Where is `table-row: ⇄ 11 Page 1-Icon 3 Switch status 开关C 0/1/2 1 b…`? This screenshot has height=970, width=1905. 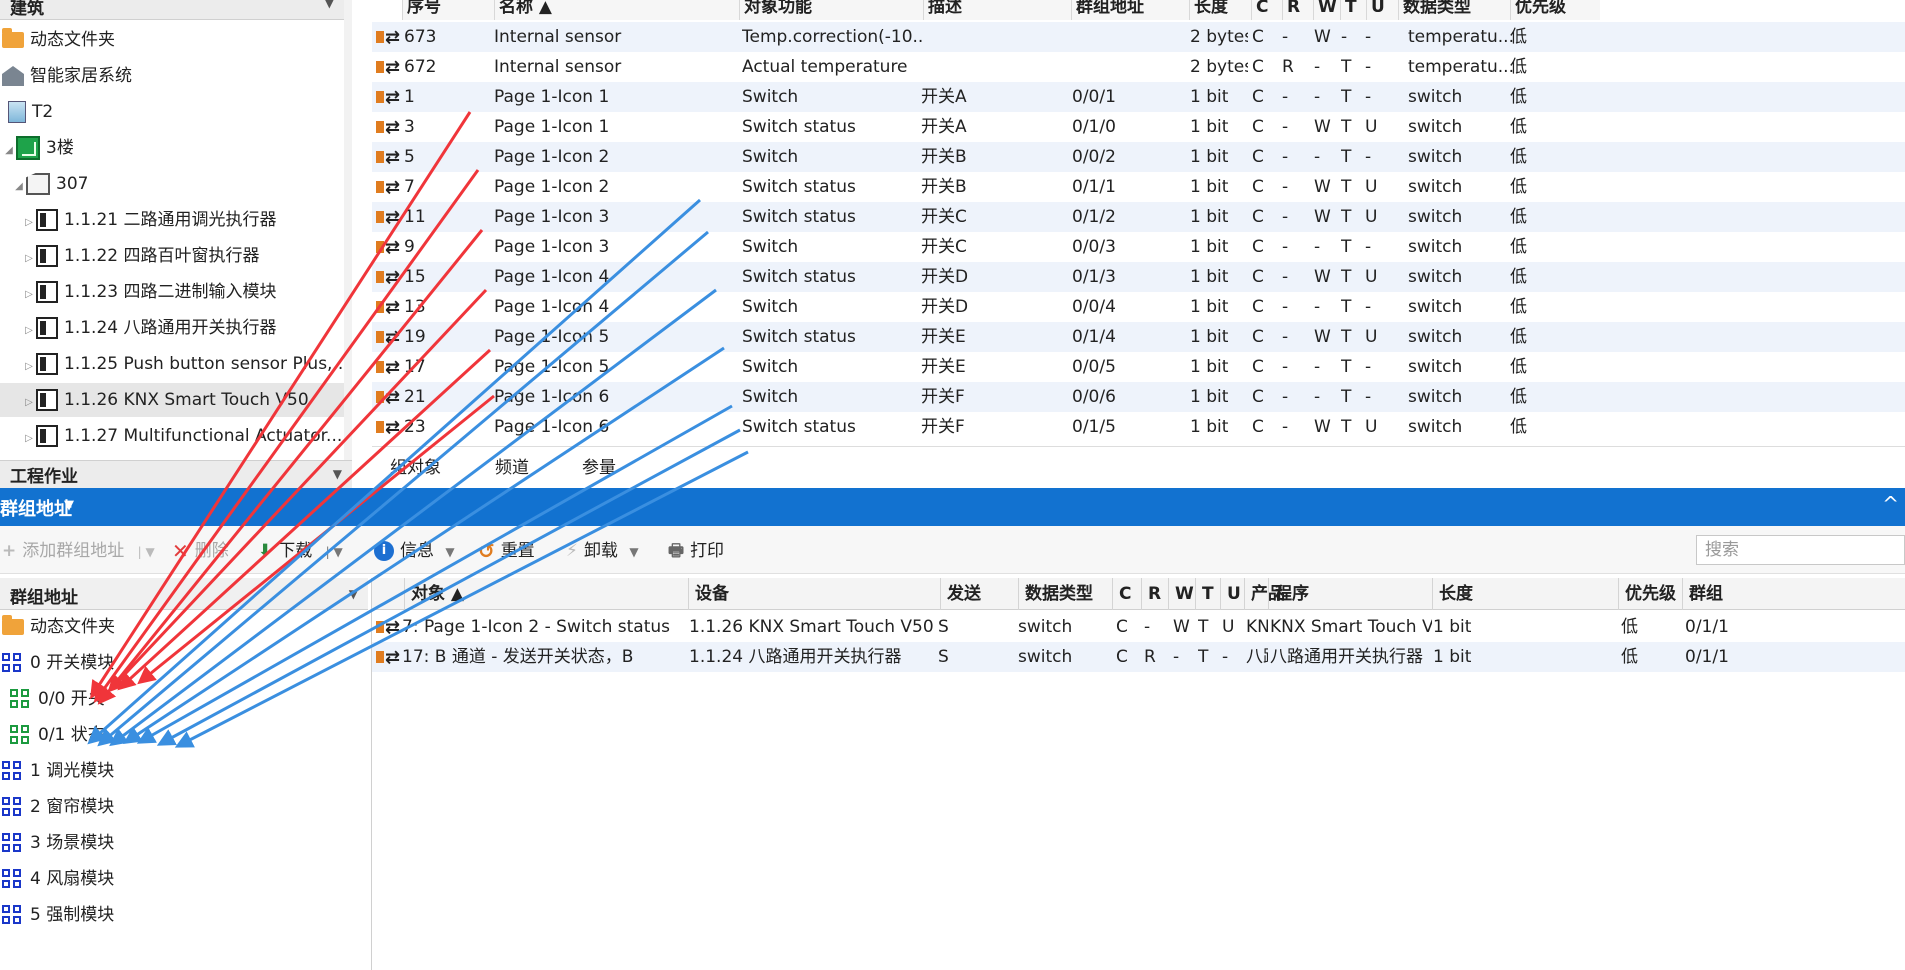
table-row: ⇄ 11 Page 1-Icon 3 Switch status 开关C 0/1/2 1 b… is located at coordinates (1138, 217).